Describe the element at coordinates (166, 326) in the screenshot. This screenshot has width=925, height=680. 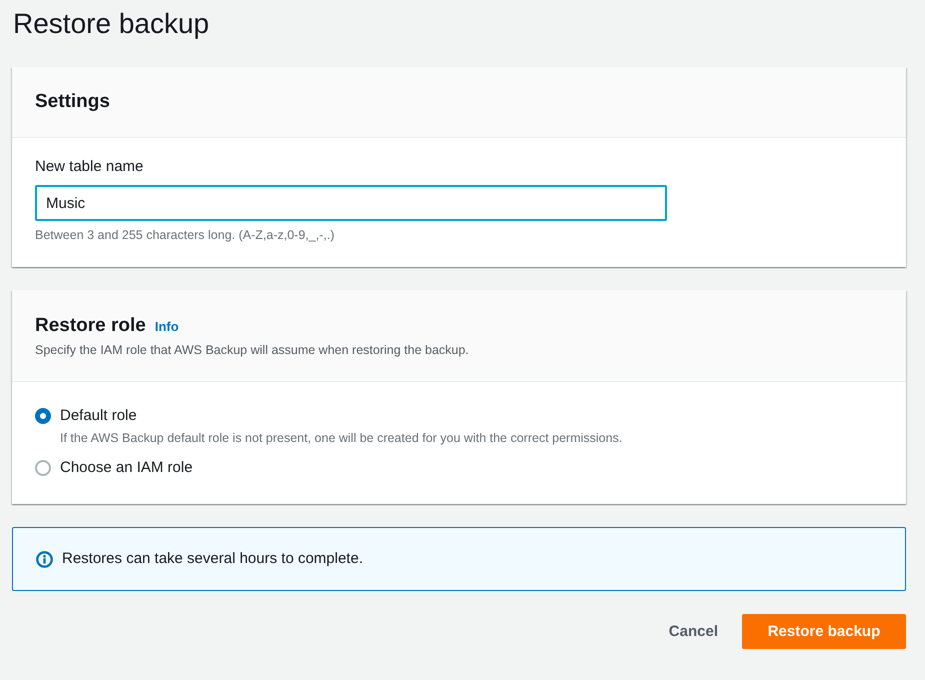
I see `info-link: Info` at that location.